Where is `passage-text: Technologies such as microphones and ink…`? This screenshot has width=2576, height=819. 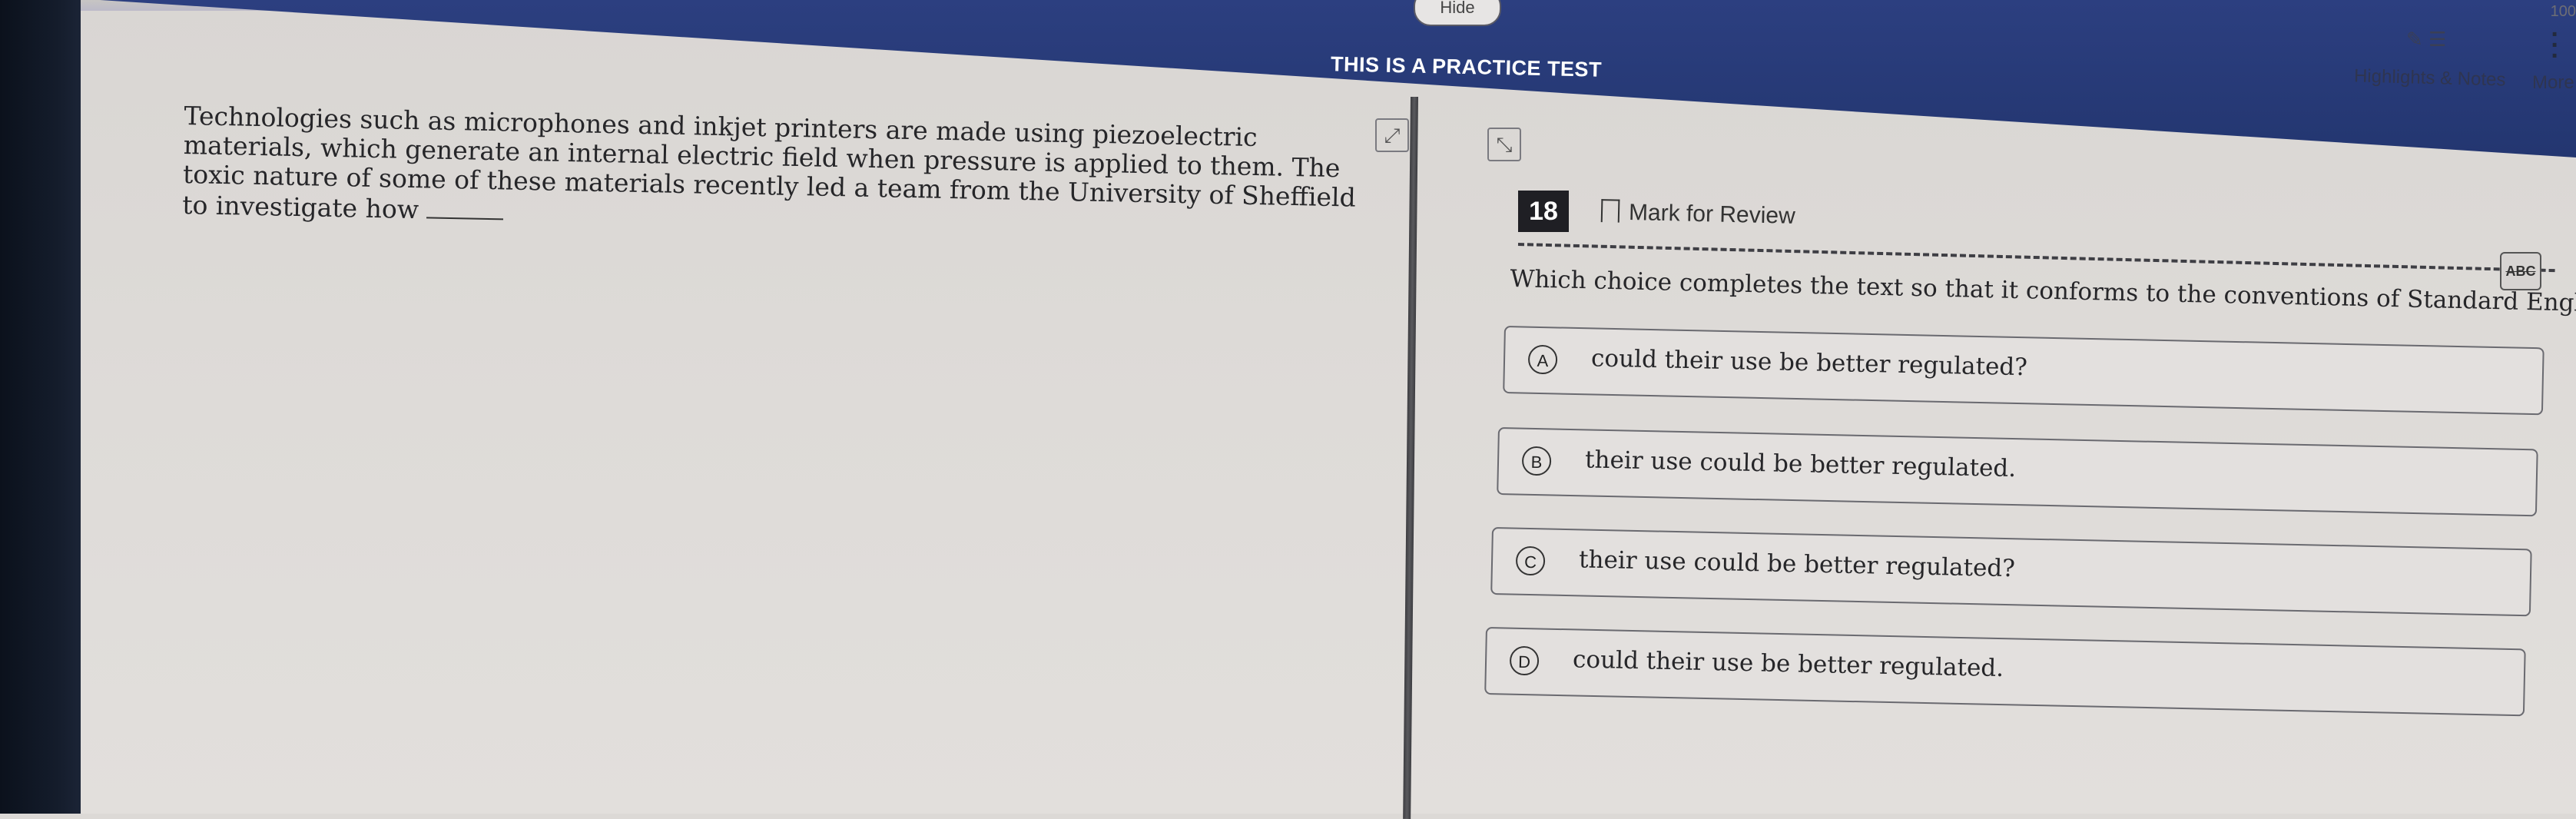
passage-text: Technologies such as microphones and ink… is located at coordinates (771, 172).